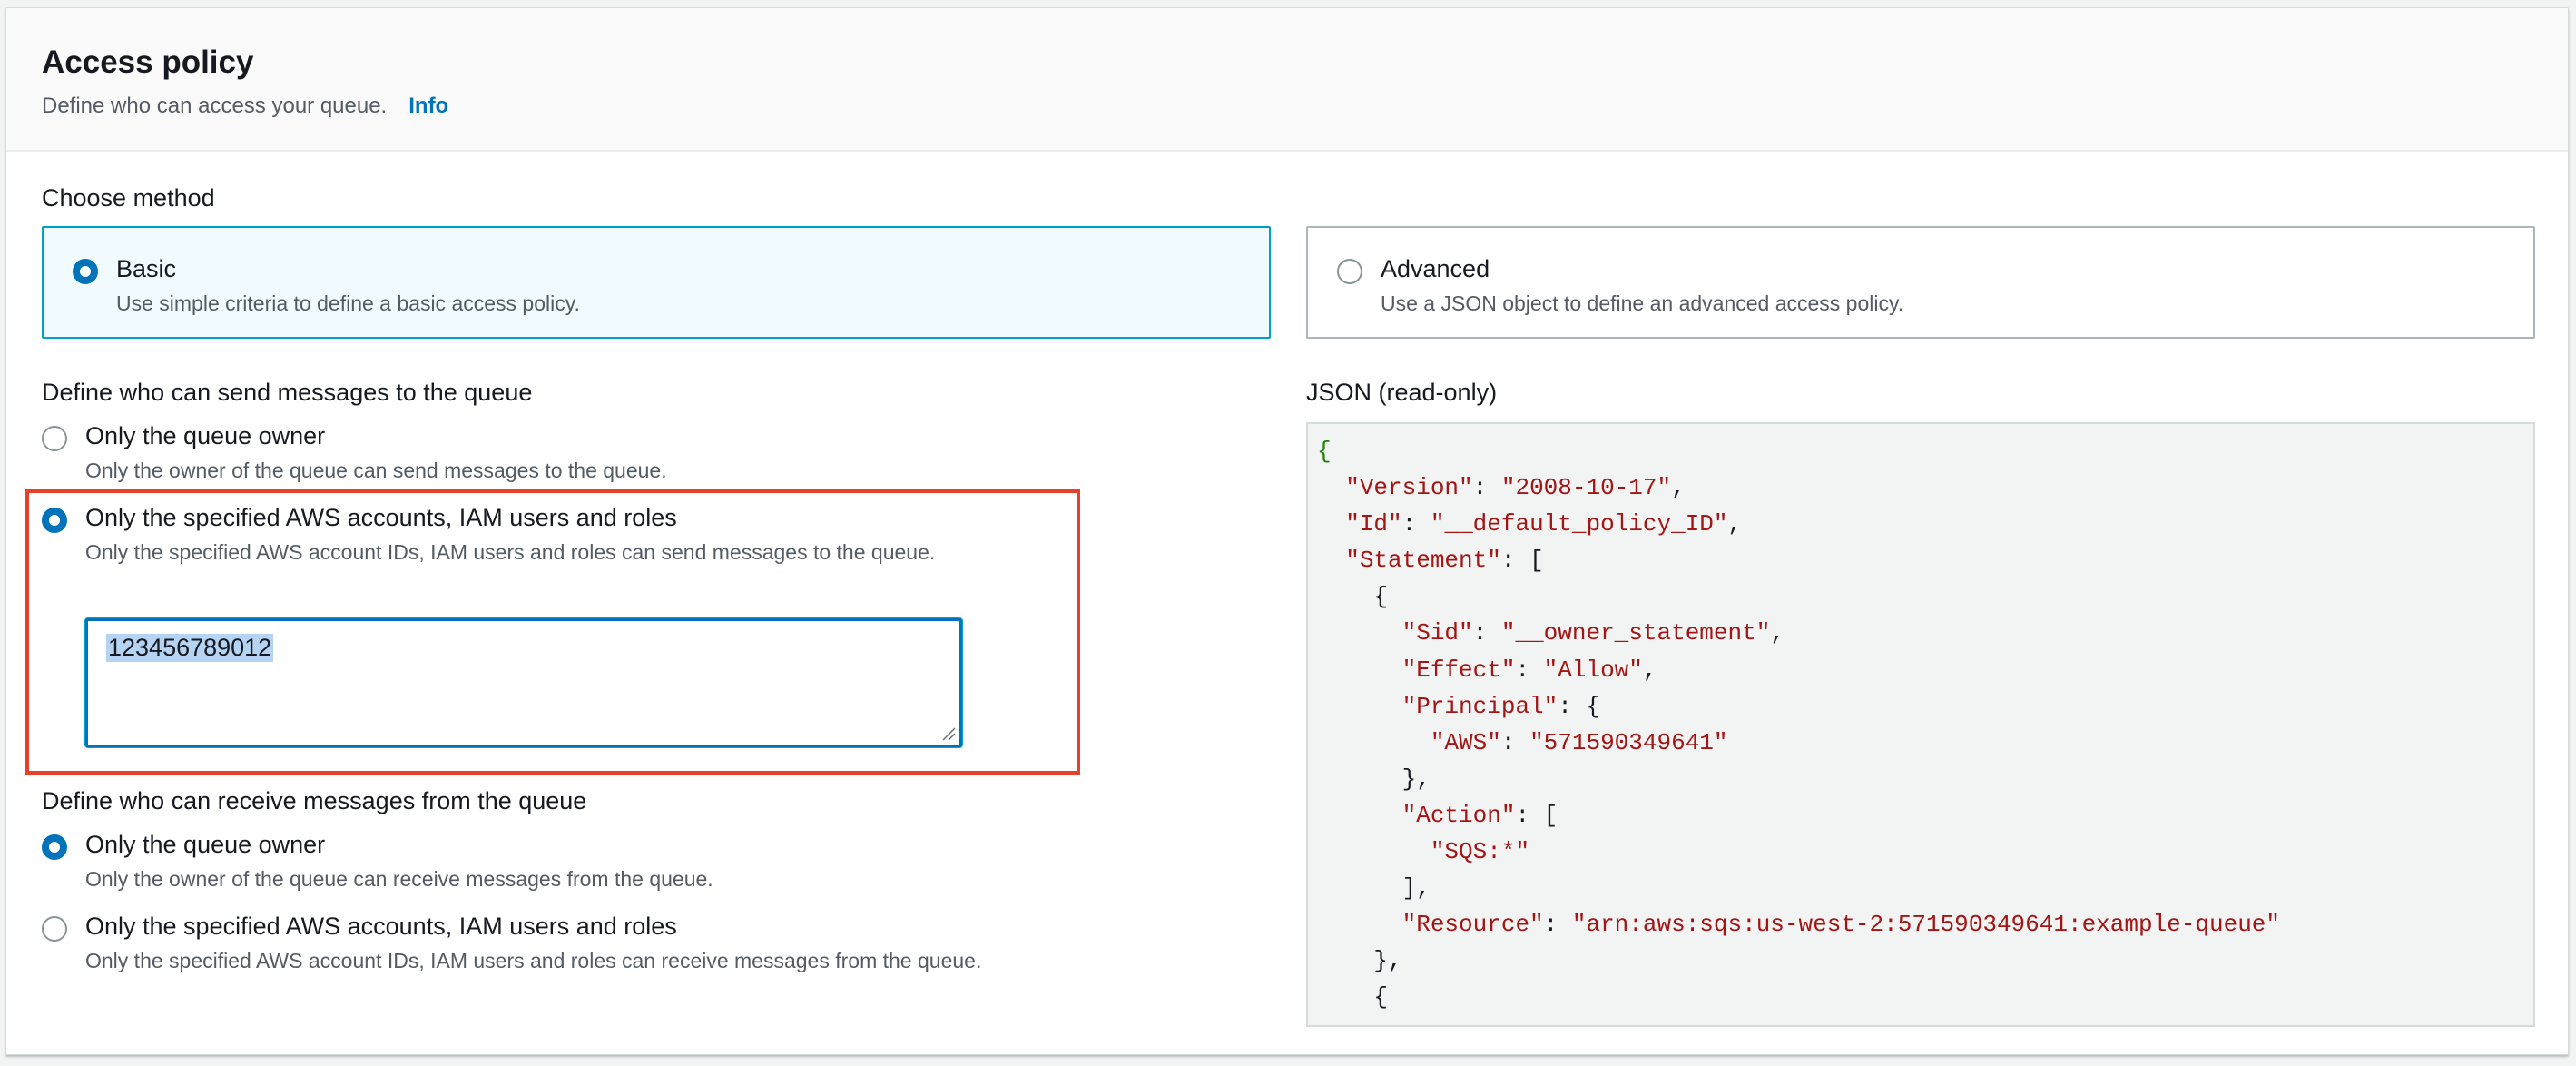 This screenshot has height=1066, width=2576. I want to click on json-key: "Effect", so click(1458, 670).